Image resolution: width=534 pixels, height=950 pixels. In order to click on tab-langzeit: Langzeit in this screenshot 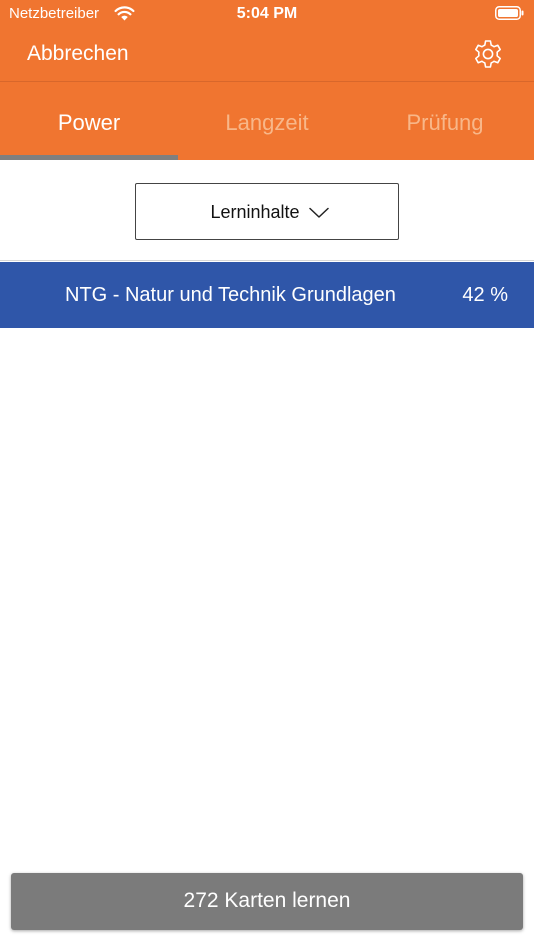, I will do `click(267, 121)`.